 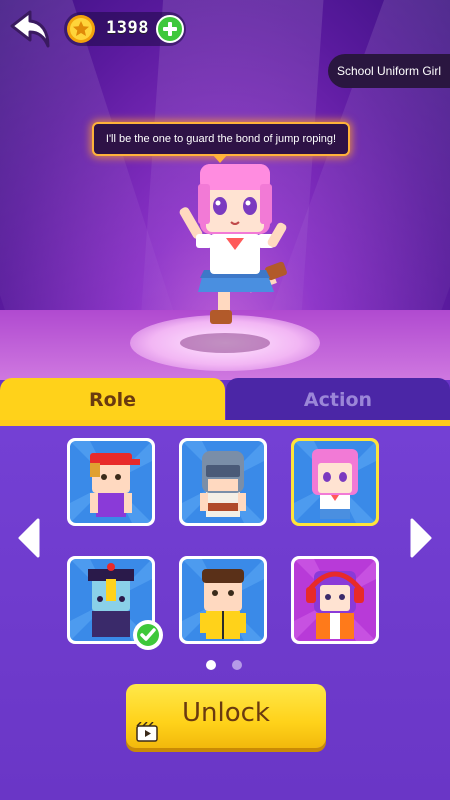 I want to click on role-card-jiangshi, so click(x=115, y=603).